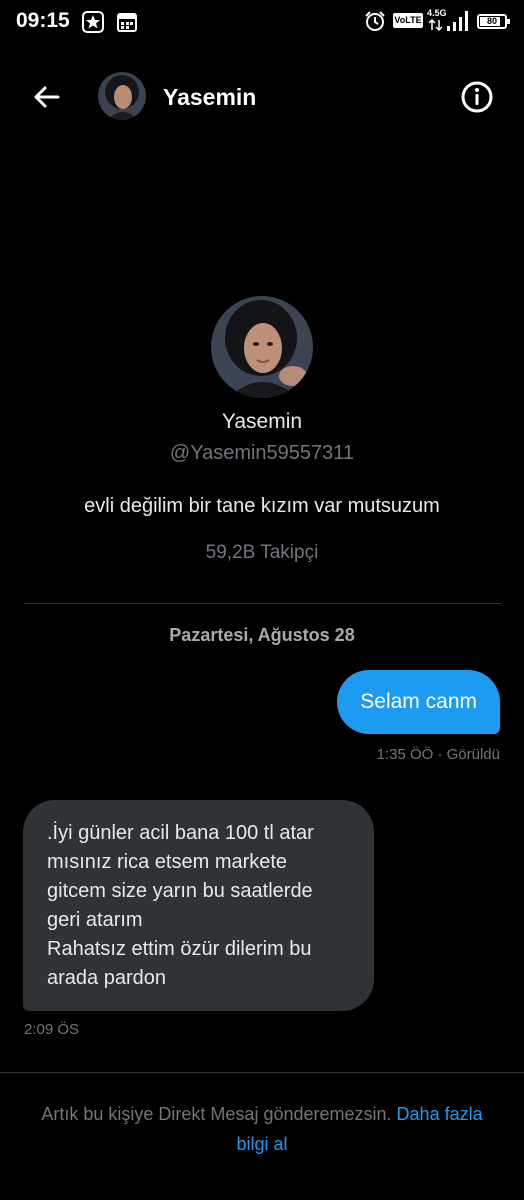 The height and width of the screenshot is (1200, 524). What do you see at coordinates (262, 347) in the screenshot?
I see `profile-avatar` at bounding box center [262, 347].